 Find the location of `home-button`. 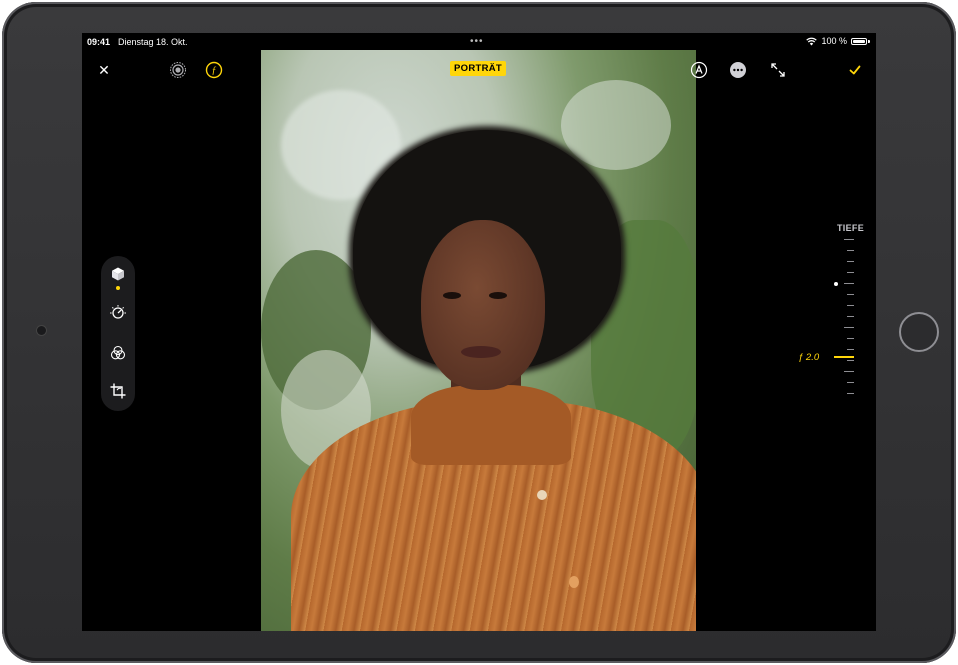

home-button is located at coordinates (919, 332).